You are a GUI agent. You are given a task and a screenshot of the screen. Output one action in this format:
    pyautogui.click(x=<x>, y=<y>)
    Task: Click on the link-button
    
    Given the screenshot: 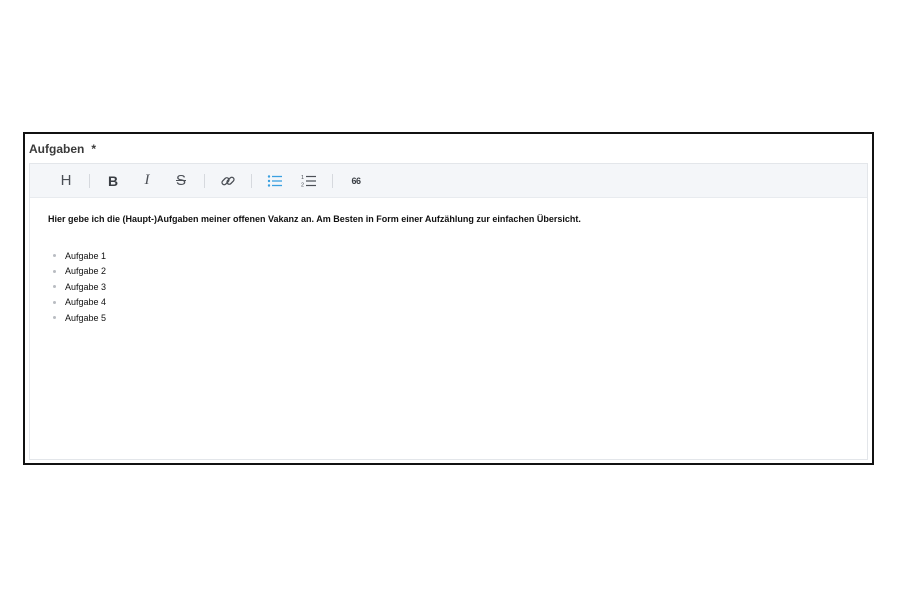 What is the action you would take?
    pyautogui.click(x=228, y=181)
    